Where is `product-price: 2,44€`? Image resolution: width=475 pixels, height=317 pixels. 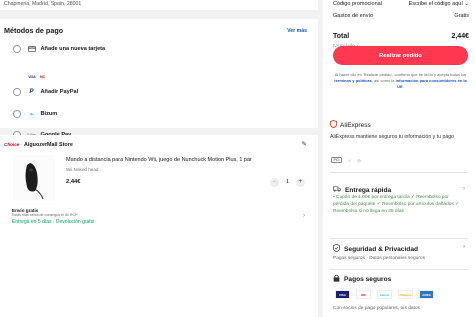
product-price: 2,44€ is located at coordinates (73, 182).